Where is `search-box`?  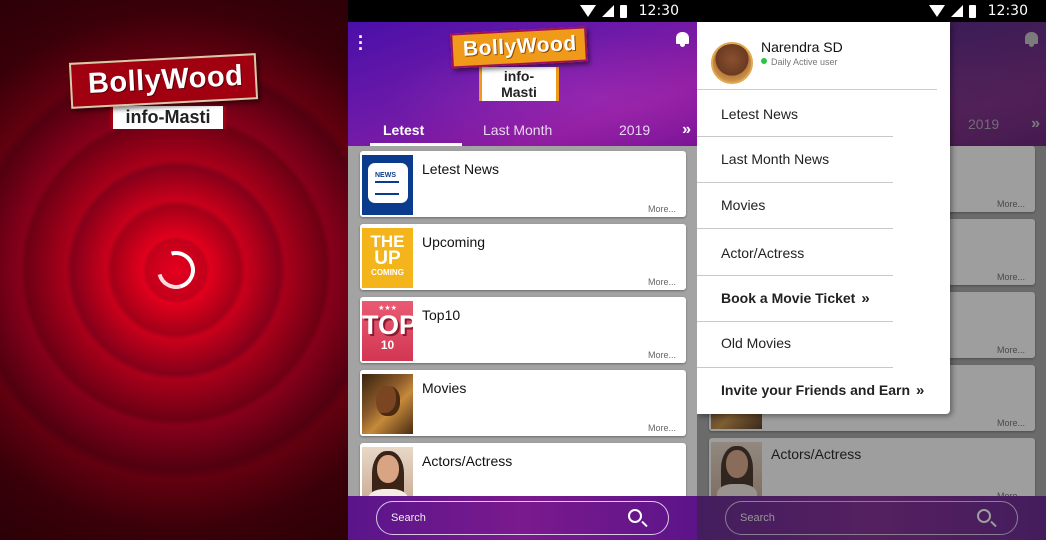 search-box is located at coordinates (522, 518).